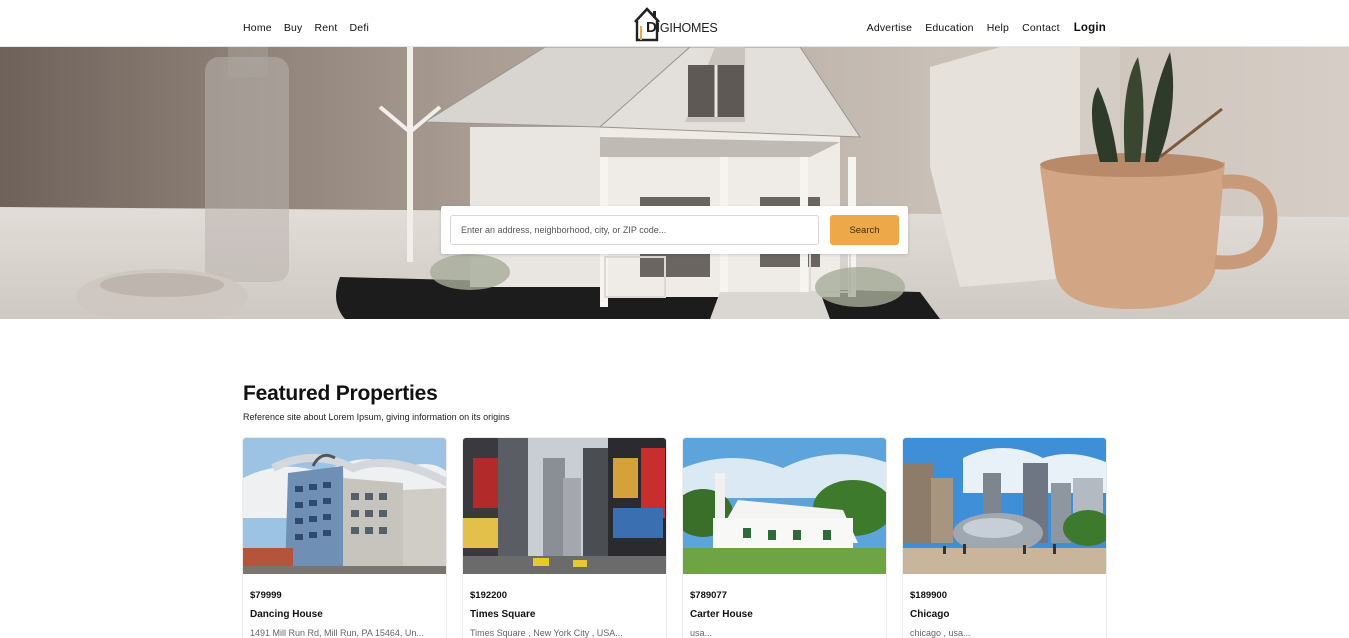  I want to click on nav-education-link: Education, so click(949, 28).